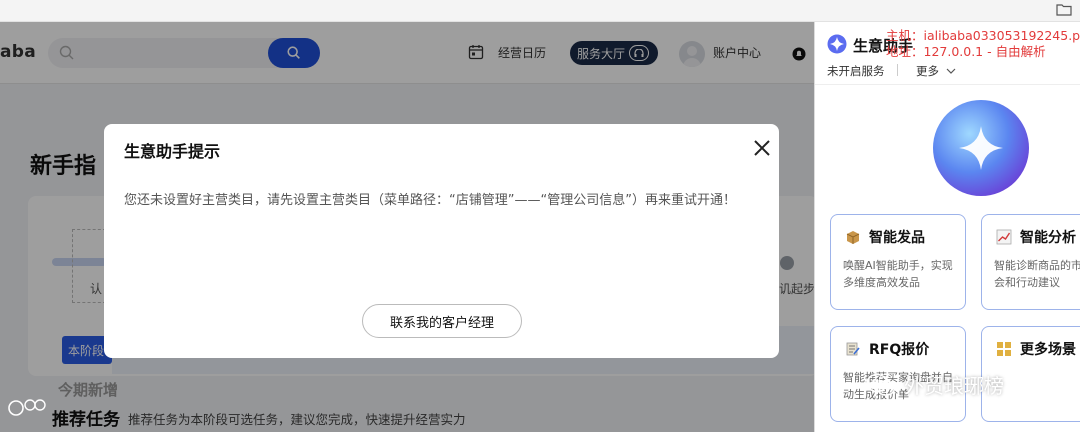 The image size is (1080, 432). I want to click on feature-card-smart-analysis: 智能分析 智能诊断商品的市场机会和行动建议, so click(1030, 262).